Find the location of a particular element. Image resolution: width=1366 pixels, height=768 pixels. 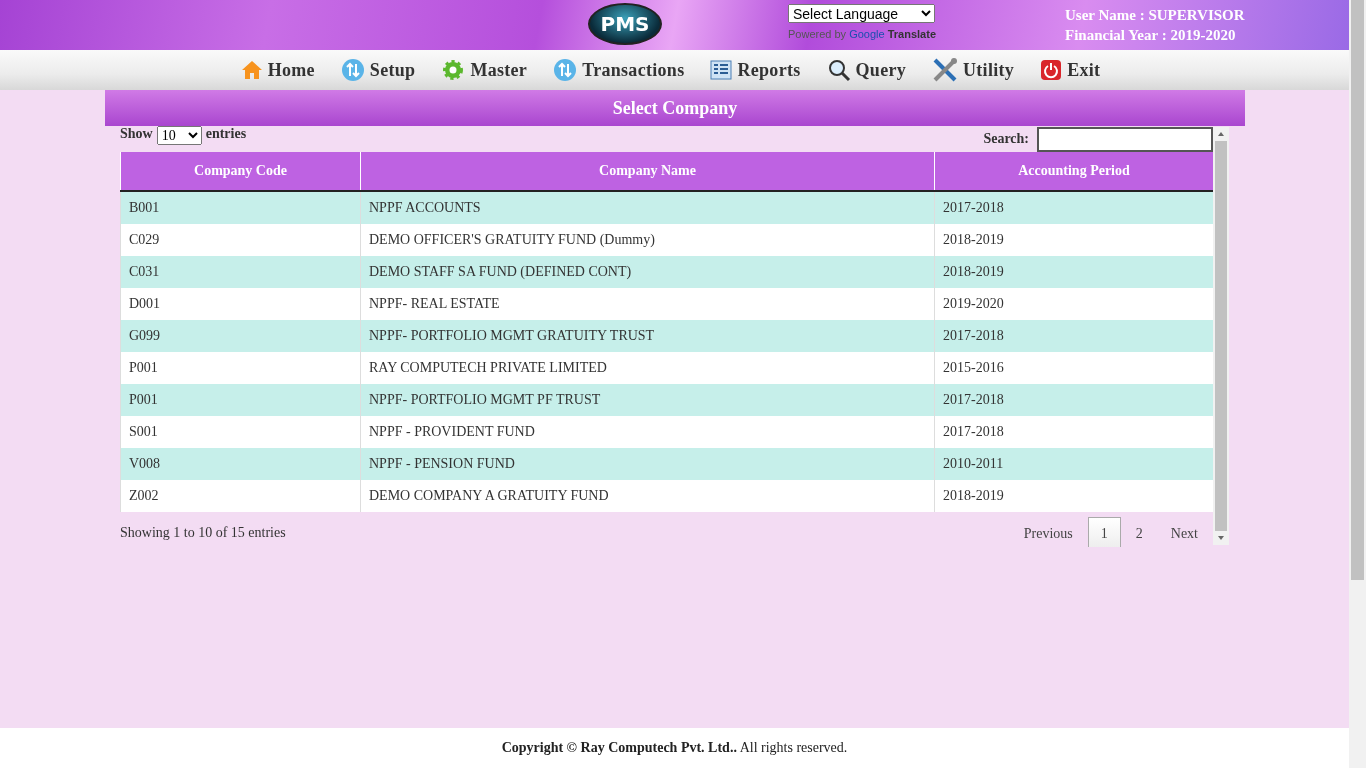

financial-year: Financial Year : 2019-2020 is located at coordinates (1151, 35).